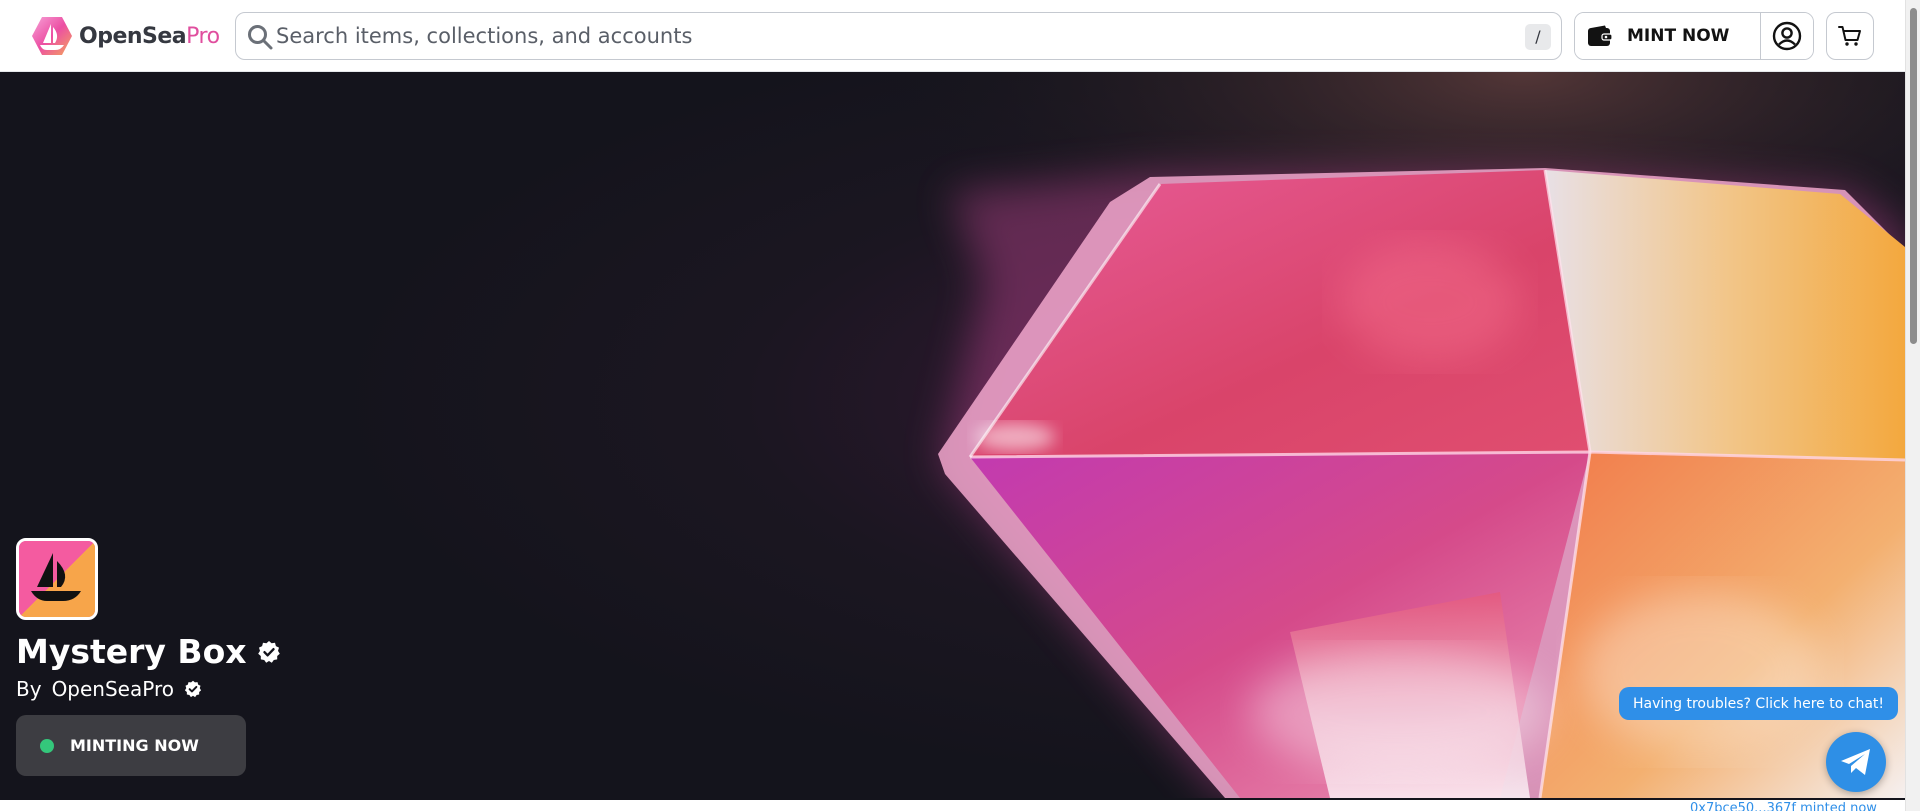 This screenshot has width=1920, height=811. Describe the element at coordinates (133, 36) in the screenshot. I see `brand-name: OpenSea` at that location.